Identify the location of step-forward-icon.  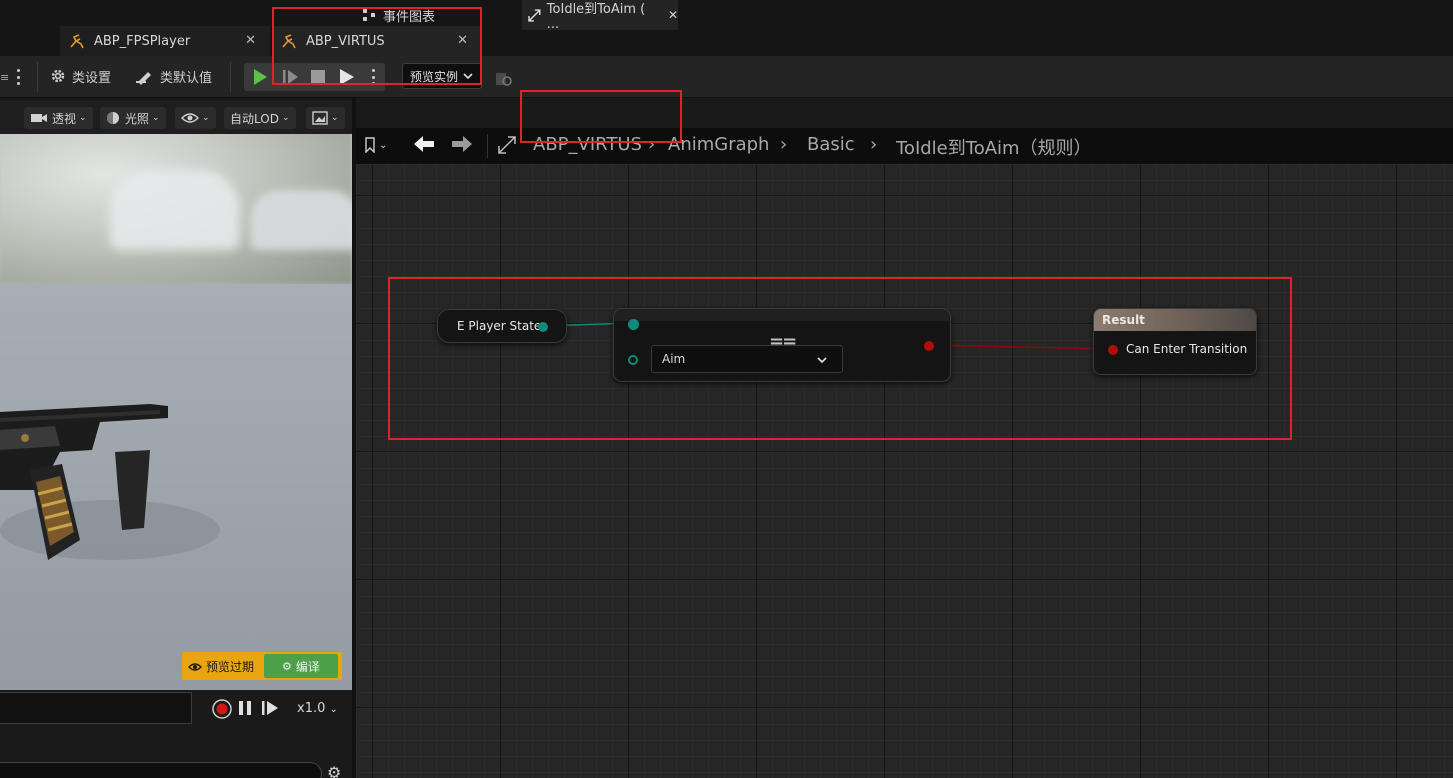
(270, 708).